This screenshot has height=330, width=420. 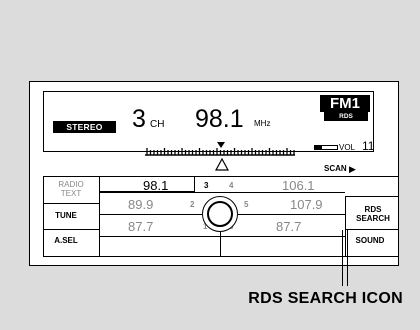 What do you see at coordinates (206, 185) in the screenshot?
I see `preset-3-number: 3` at bounding box center [206, 185].